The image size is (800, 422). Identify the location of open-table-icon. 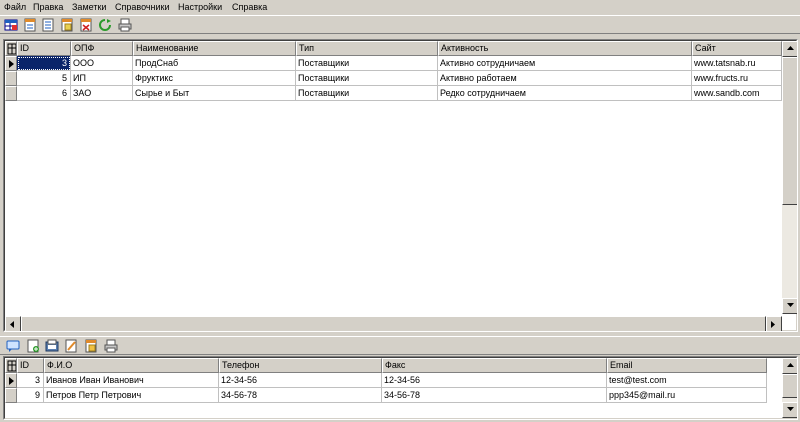
(11, 25).